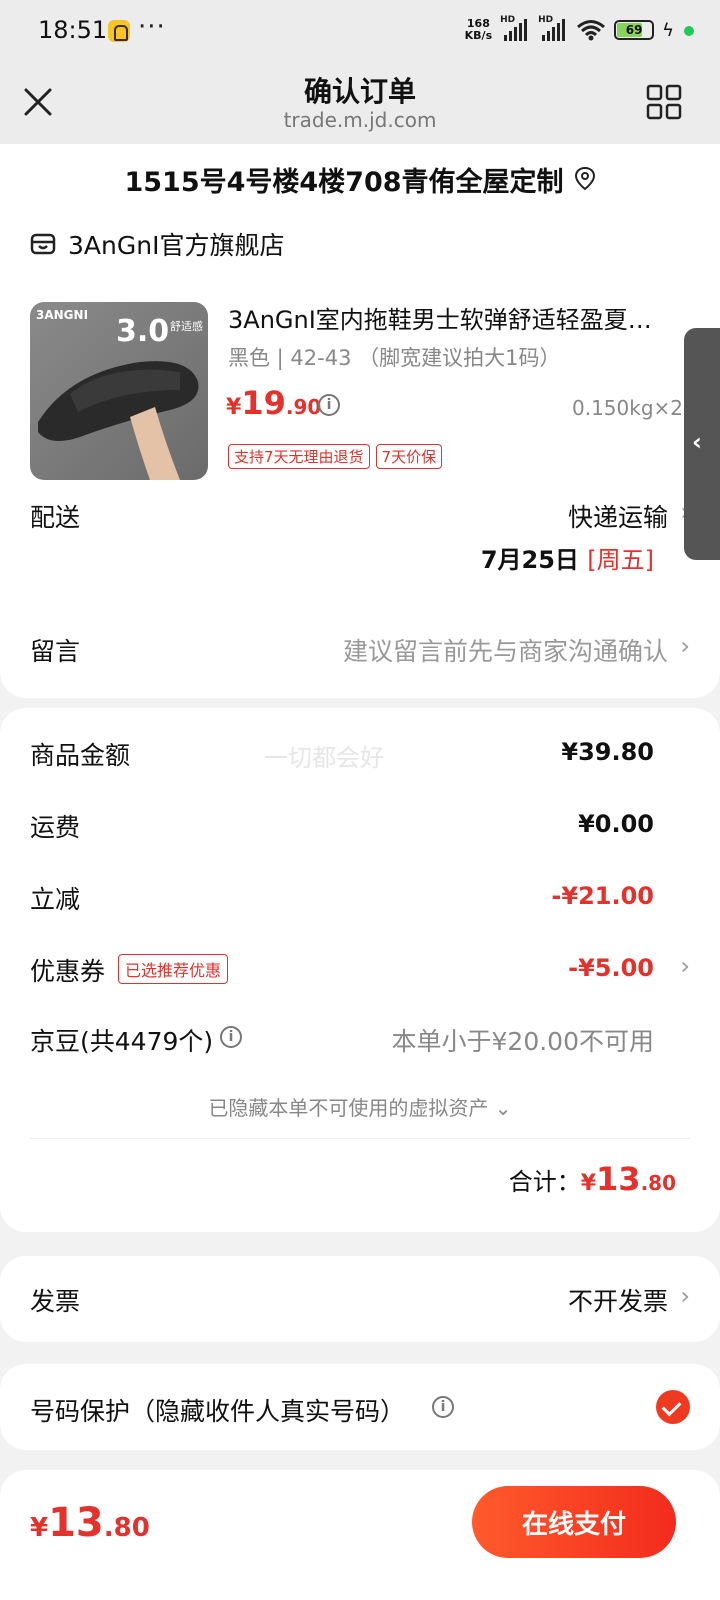 The width and height of the screenshot is (720, 1600). Describe the element at coordinates (344, 182) in the screenshot. I see `address-text: 1515号4号楼4楼708青侑全屋定制` at that location.